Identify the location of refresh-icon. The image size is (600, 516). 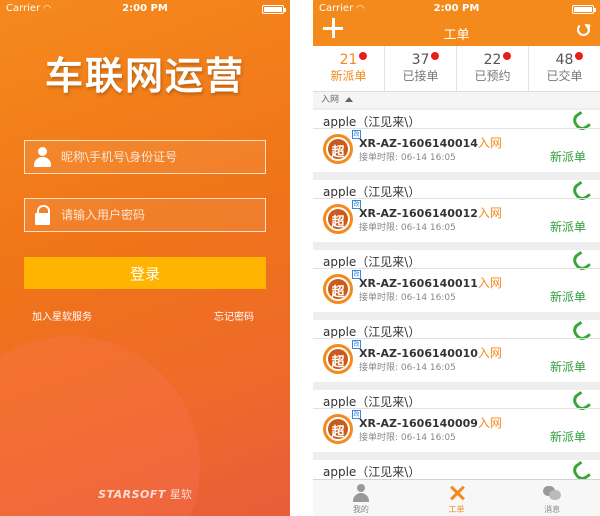
(583, 29).